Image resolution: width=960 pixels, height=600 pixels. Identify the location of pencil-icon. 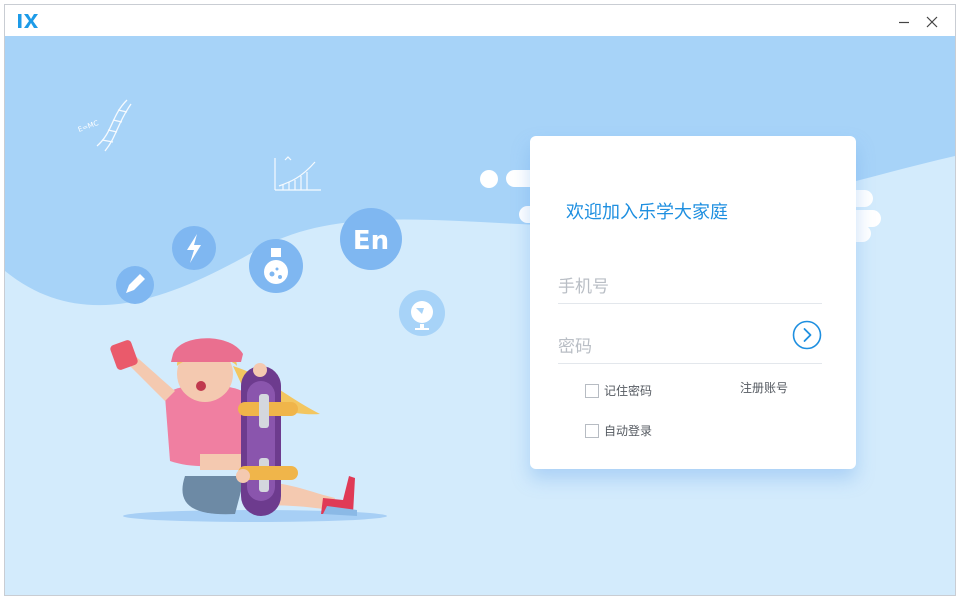
(135, 285).